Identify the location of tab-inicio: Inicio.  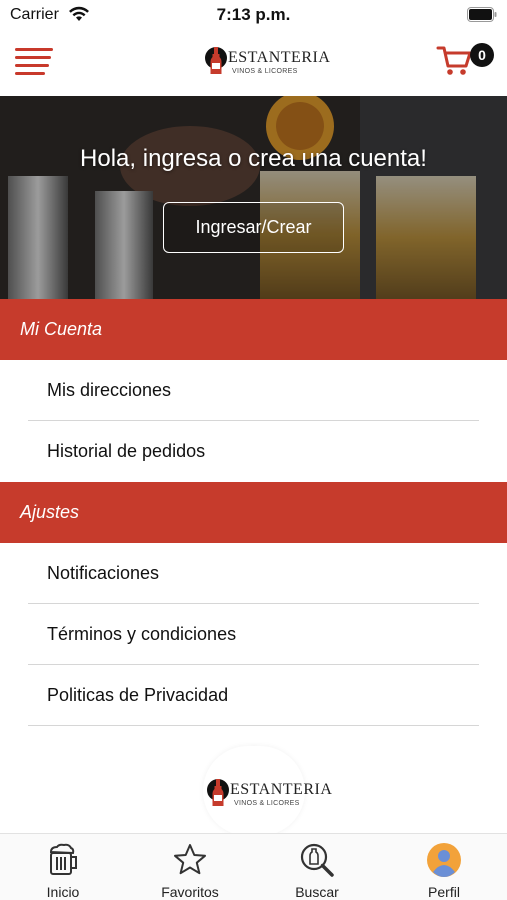
(63, 867).